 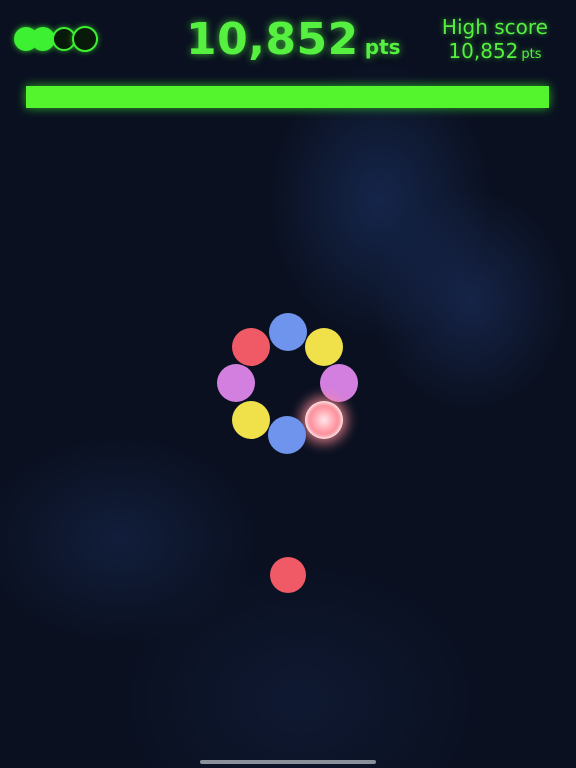 What do you see at coordinates (251, 347) in the screenshot?
I see `orb-red` at bounding box center [251, 347].